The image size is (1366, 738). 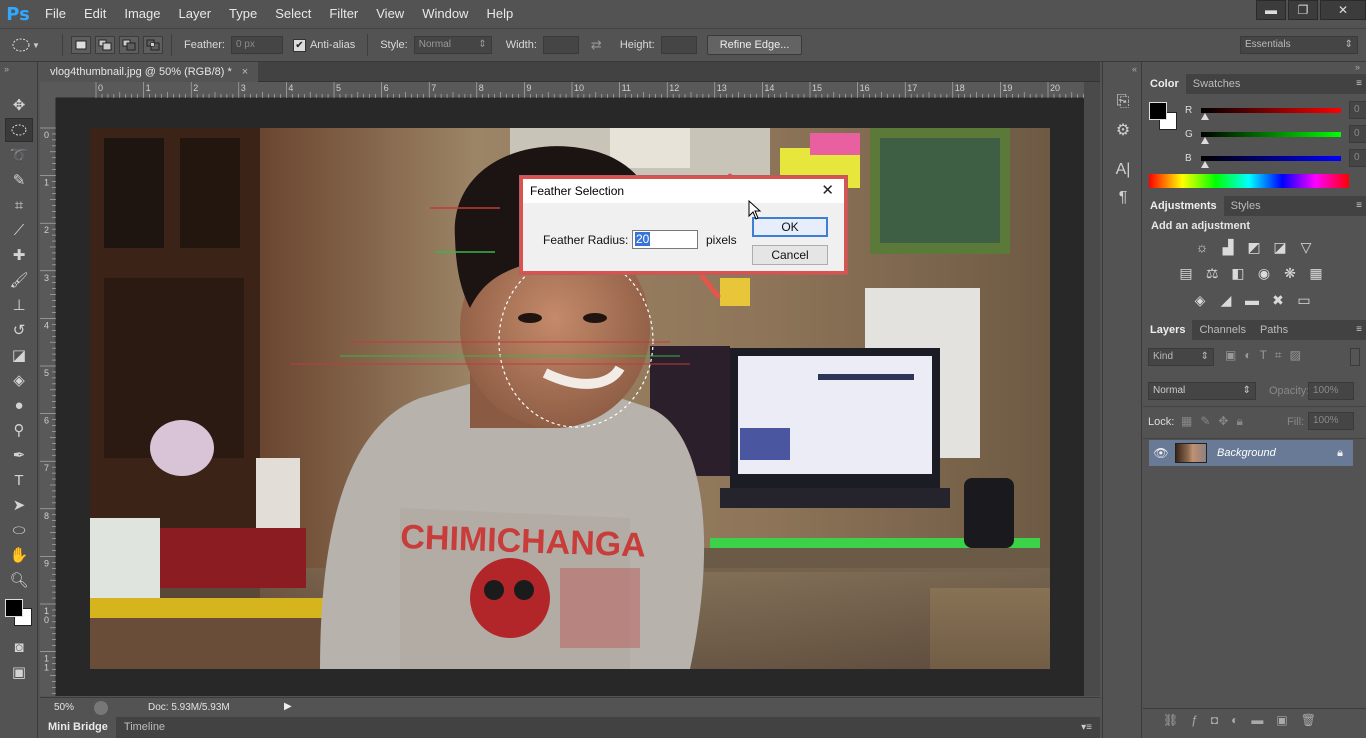 I want to click on hue-saturation-icon: ▤, so click(x=1186, y=274).